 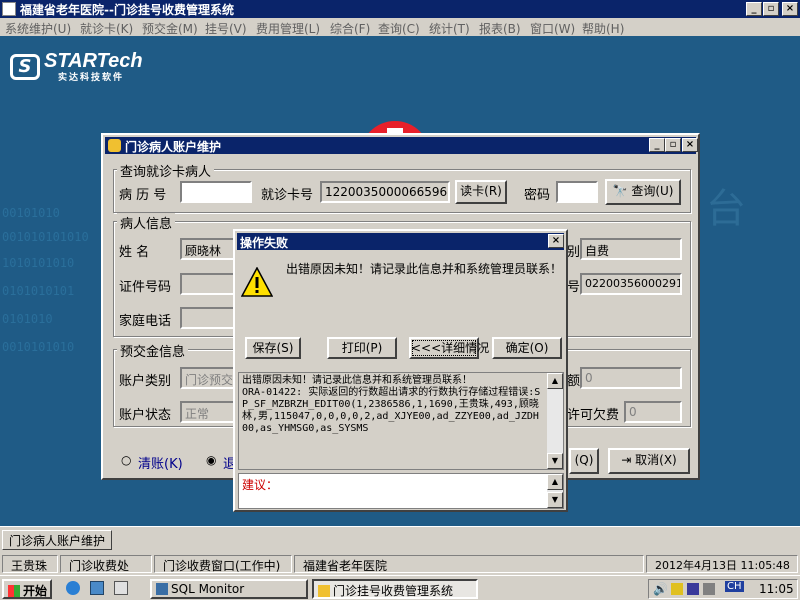 I want to click on menu-report: 报表(B), so click(x=500, y=28).